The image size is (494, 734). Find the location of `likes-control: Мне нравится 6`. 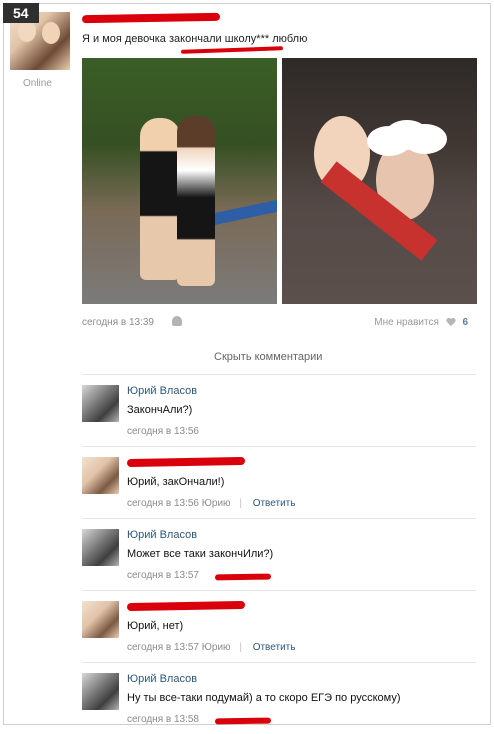

likes-control: Мне нравится 6 is located at coordinates (421, 322).